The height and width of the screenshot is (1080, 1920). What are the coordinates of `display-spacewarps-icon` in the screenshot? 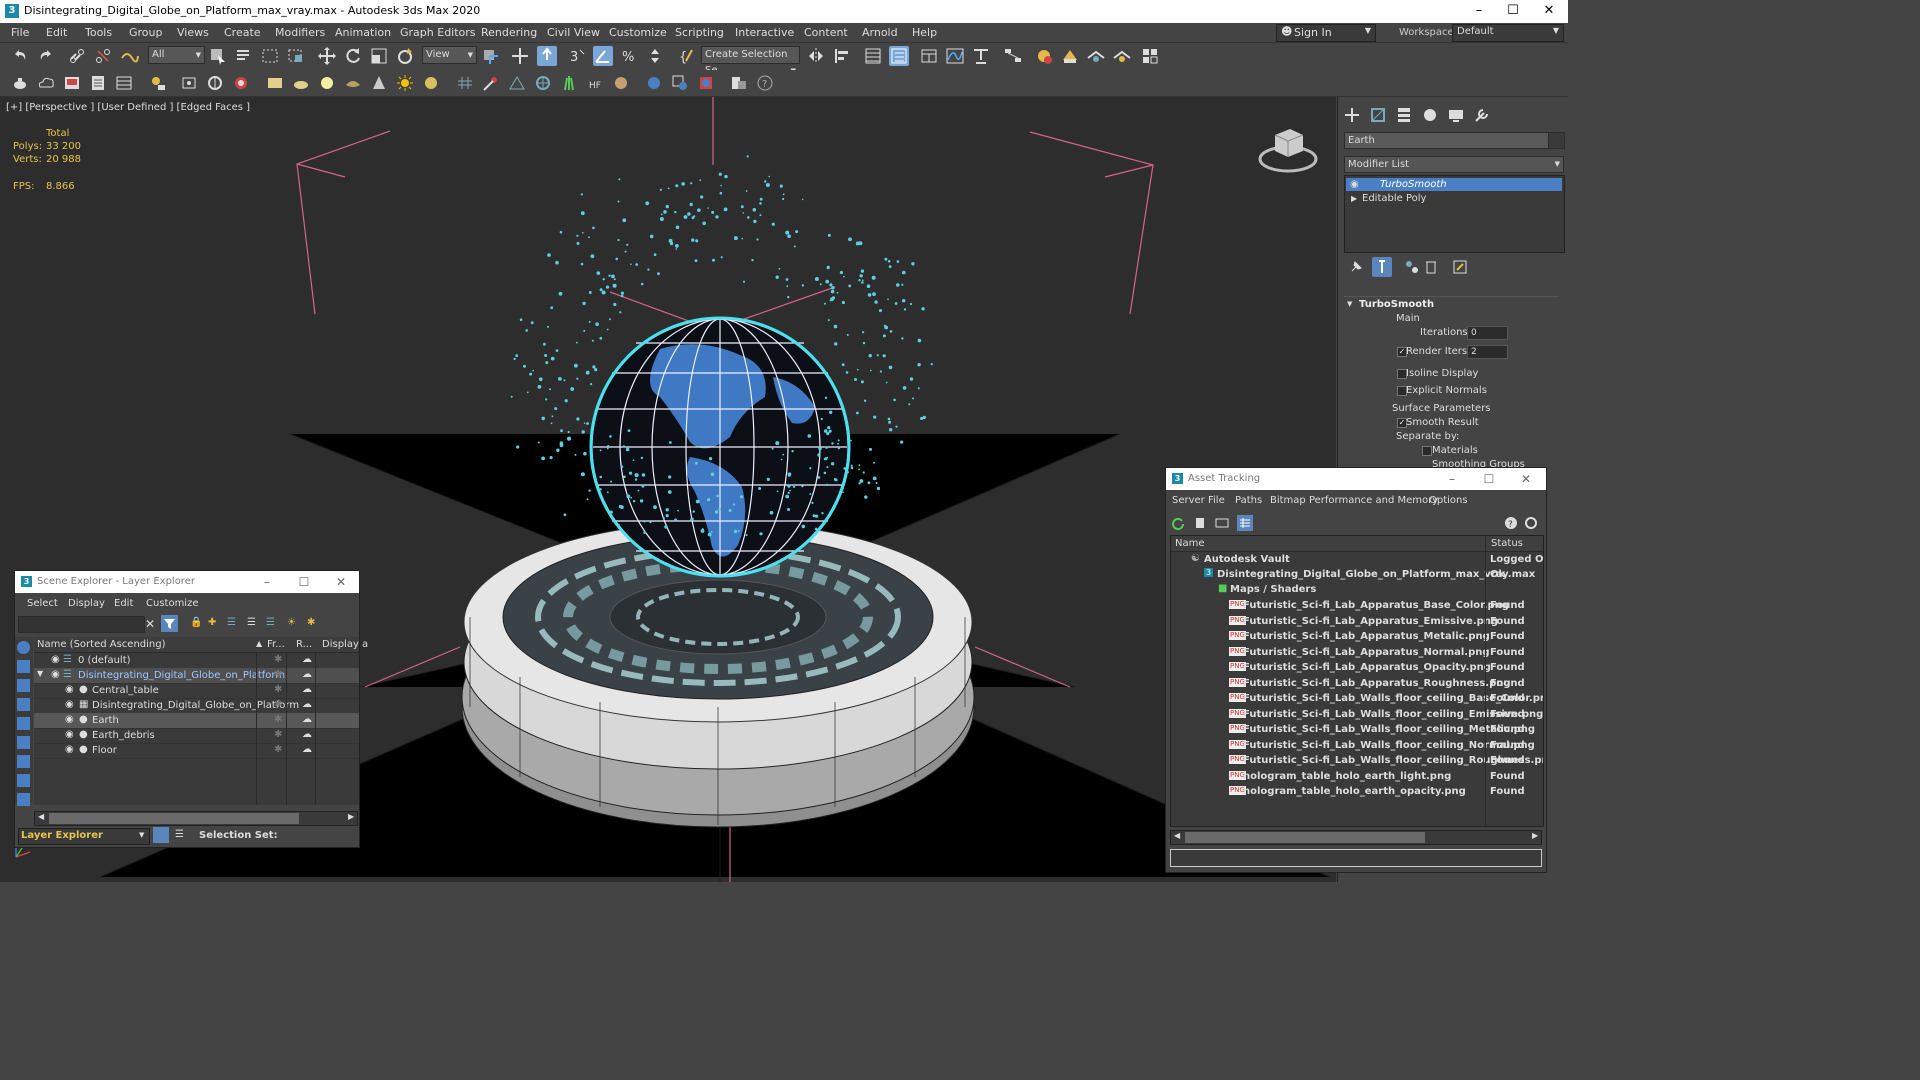 It's located at (23, 742).